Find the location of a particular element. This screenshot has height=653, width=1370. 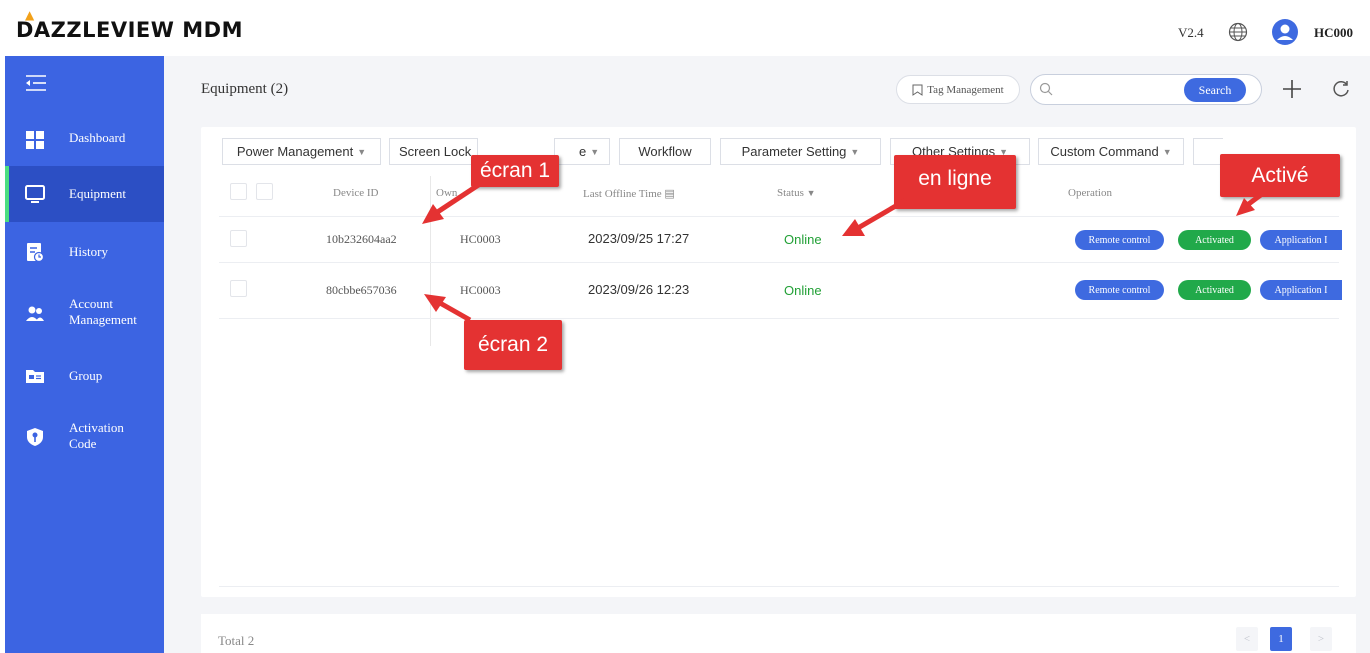

active-indicator is located at coordinates (7, 194).